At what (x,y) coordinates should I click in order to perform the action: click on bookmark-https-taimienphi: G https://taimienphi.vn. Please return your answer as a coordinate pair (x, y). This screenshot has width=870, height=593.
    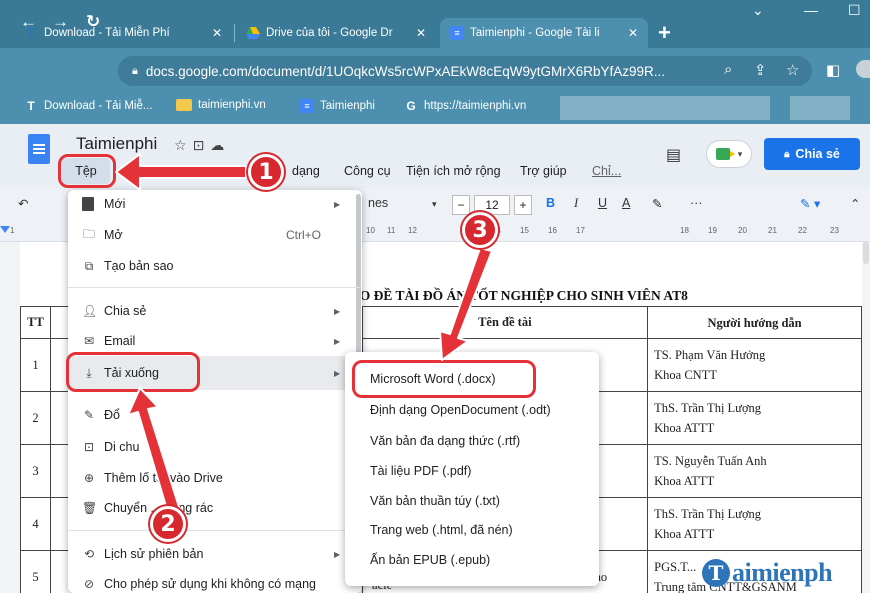
    Looking at the image, I should click on (465, 106).